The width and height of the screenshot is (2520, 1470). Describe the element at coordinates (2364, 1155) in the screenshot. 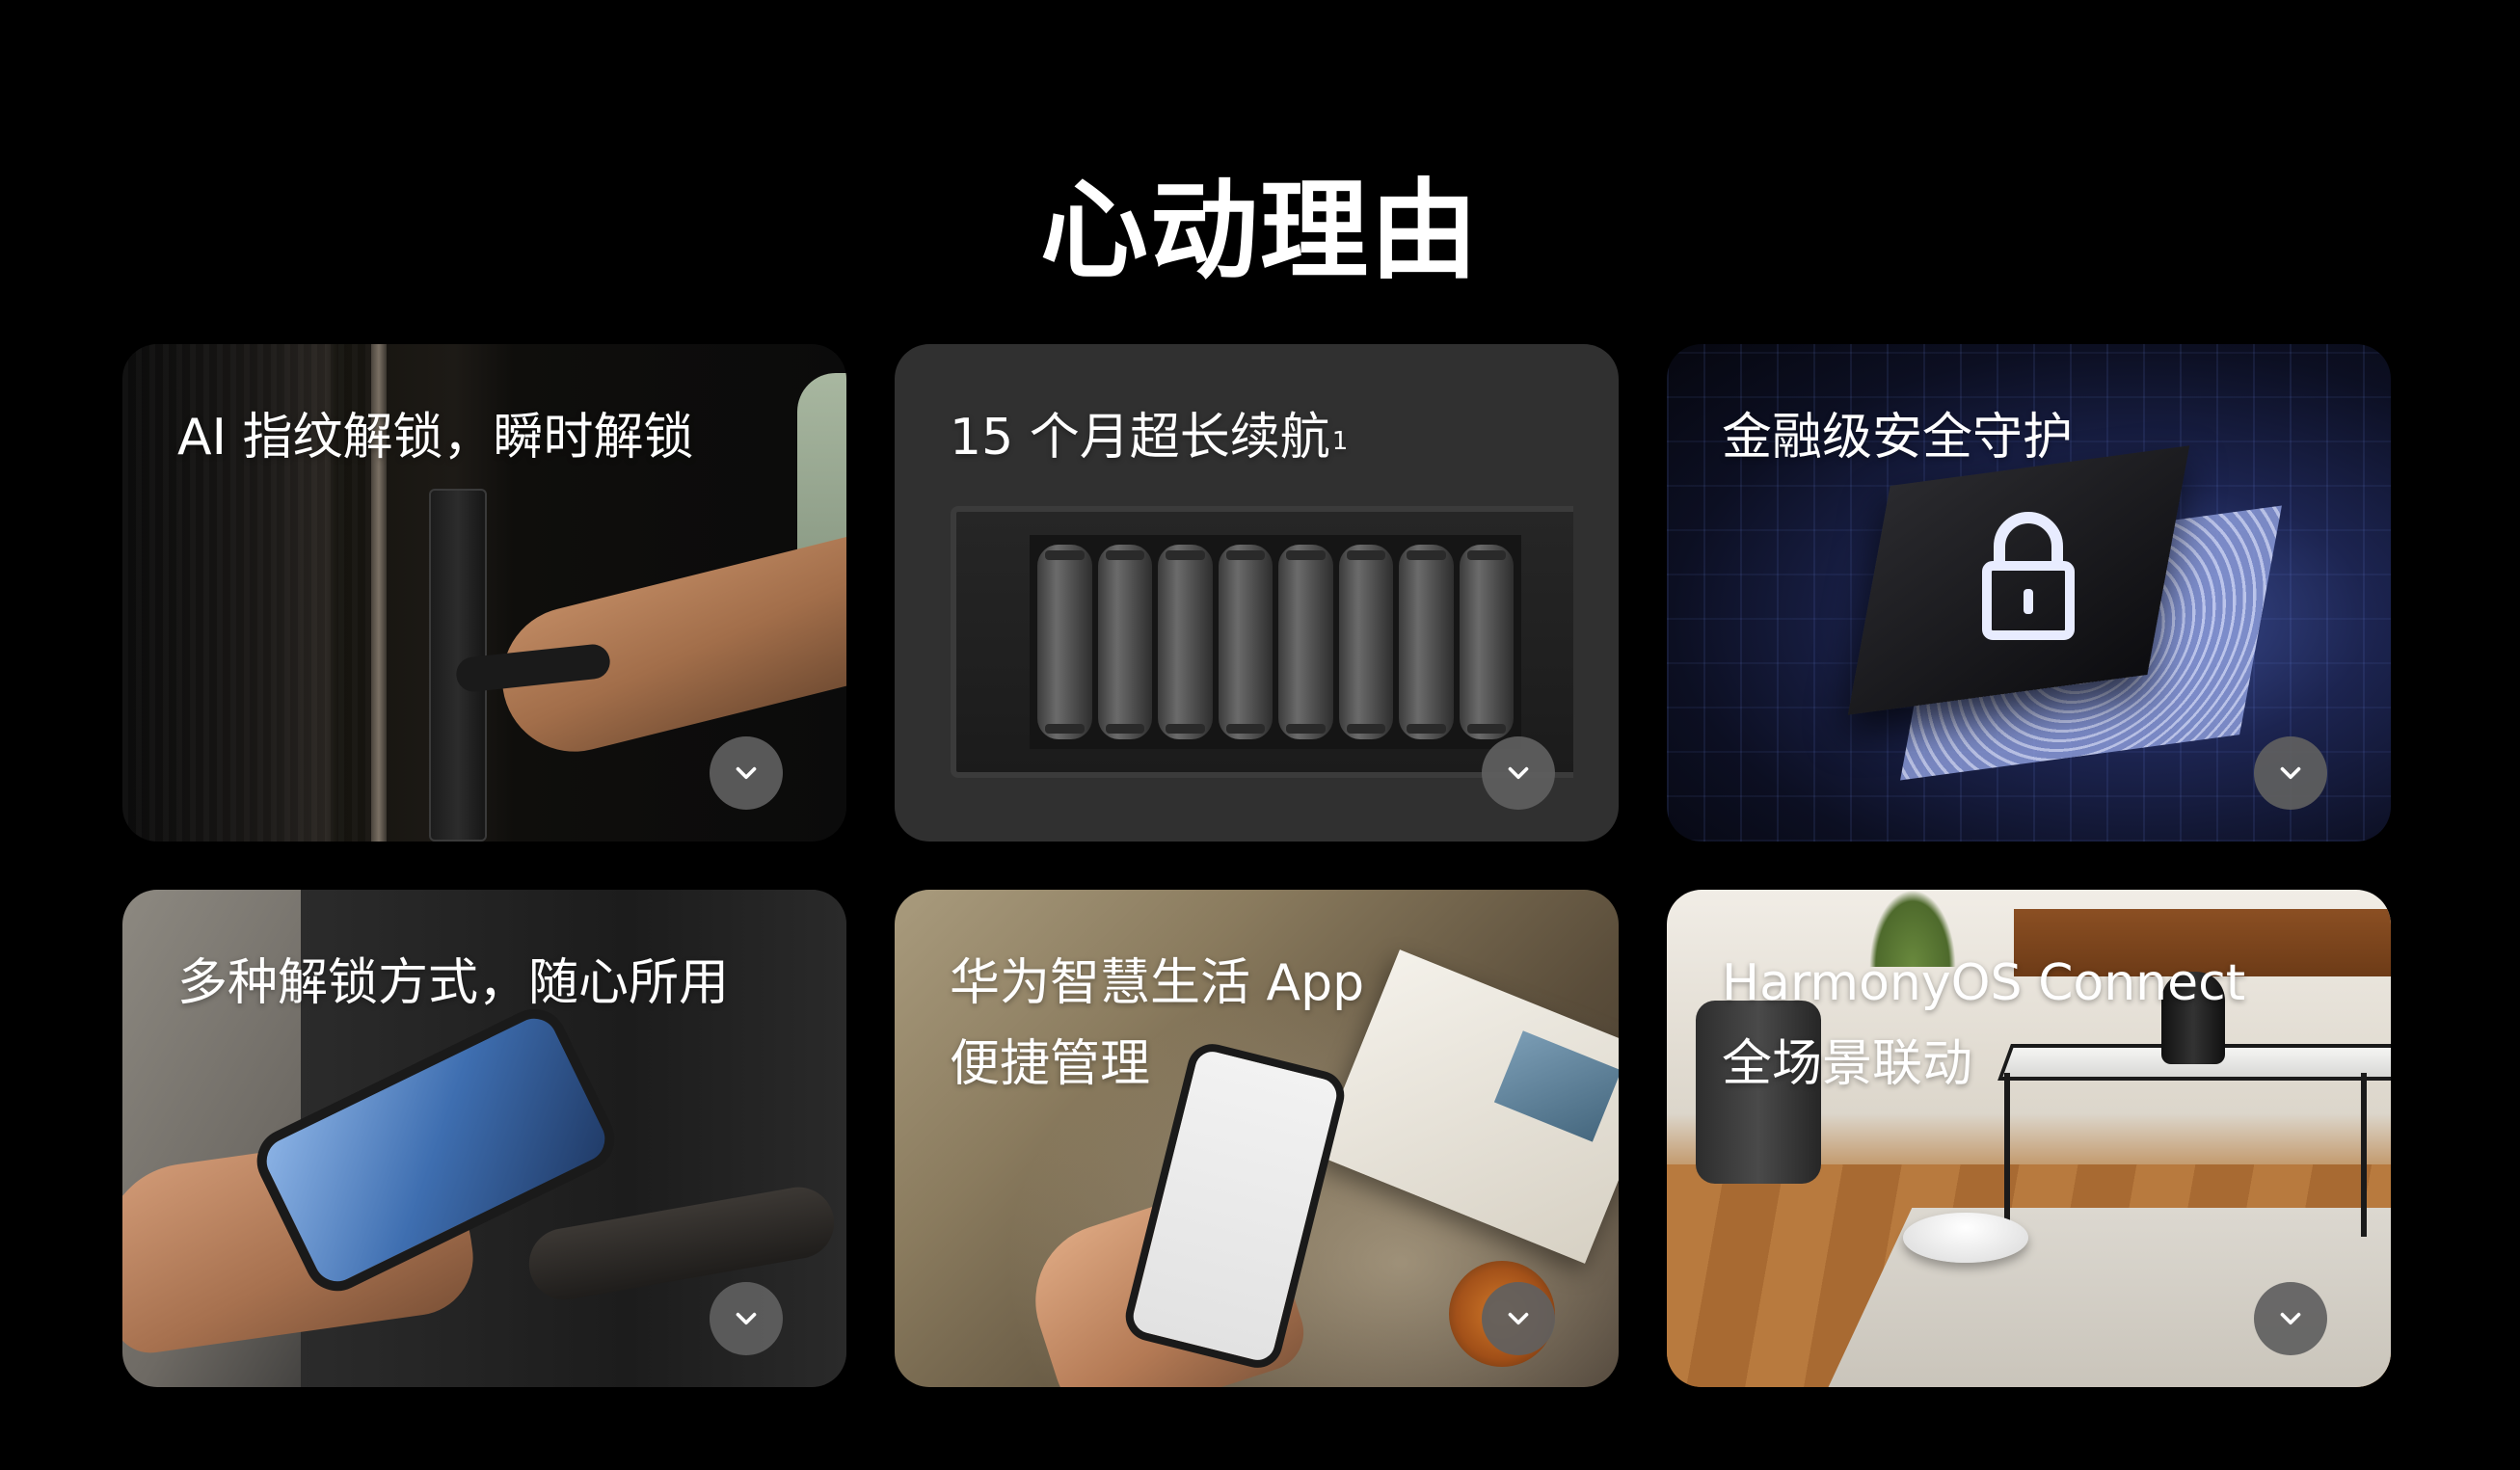

I see `table-leg-image` at that location.